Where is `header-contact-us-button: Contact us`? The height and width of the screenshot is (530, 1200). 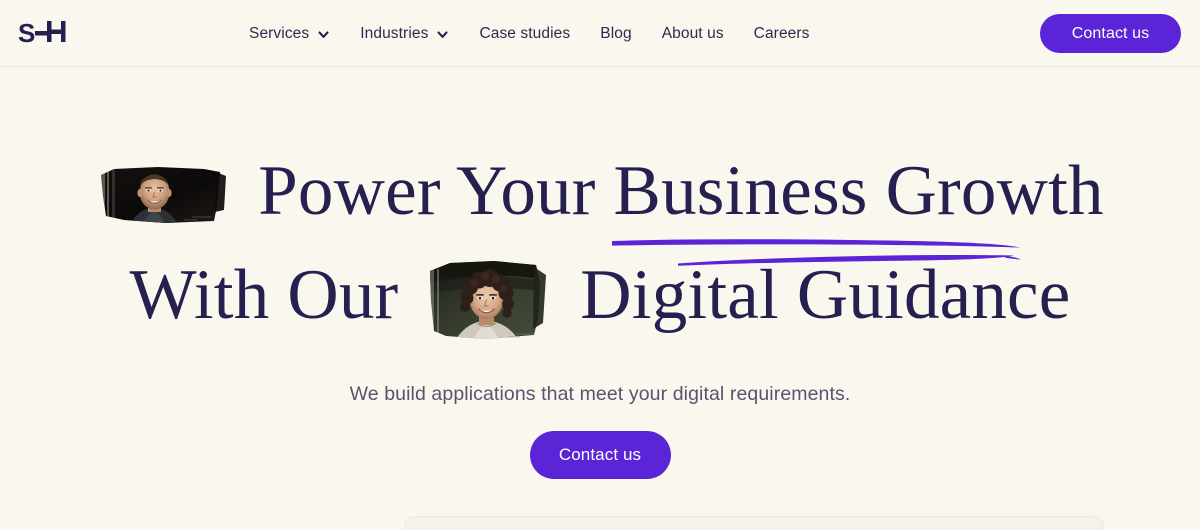
header-contact-us-button: Contact us is located at coordinates (1110, 33).